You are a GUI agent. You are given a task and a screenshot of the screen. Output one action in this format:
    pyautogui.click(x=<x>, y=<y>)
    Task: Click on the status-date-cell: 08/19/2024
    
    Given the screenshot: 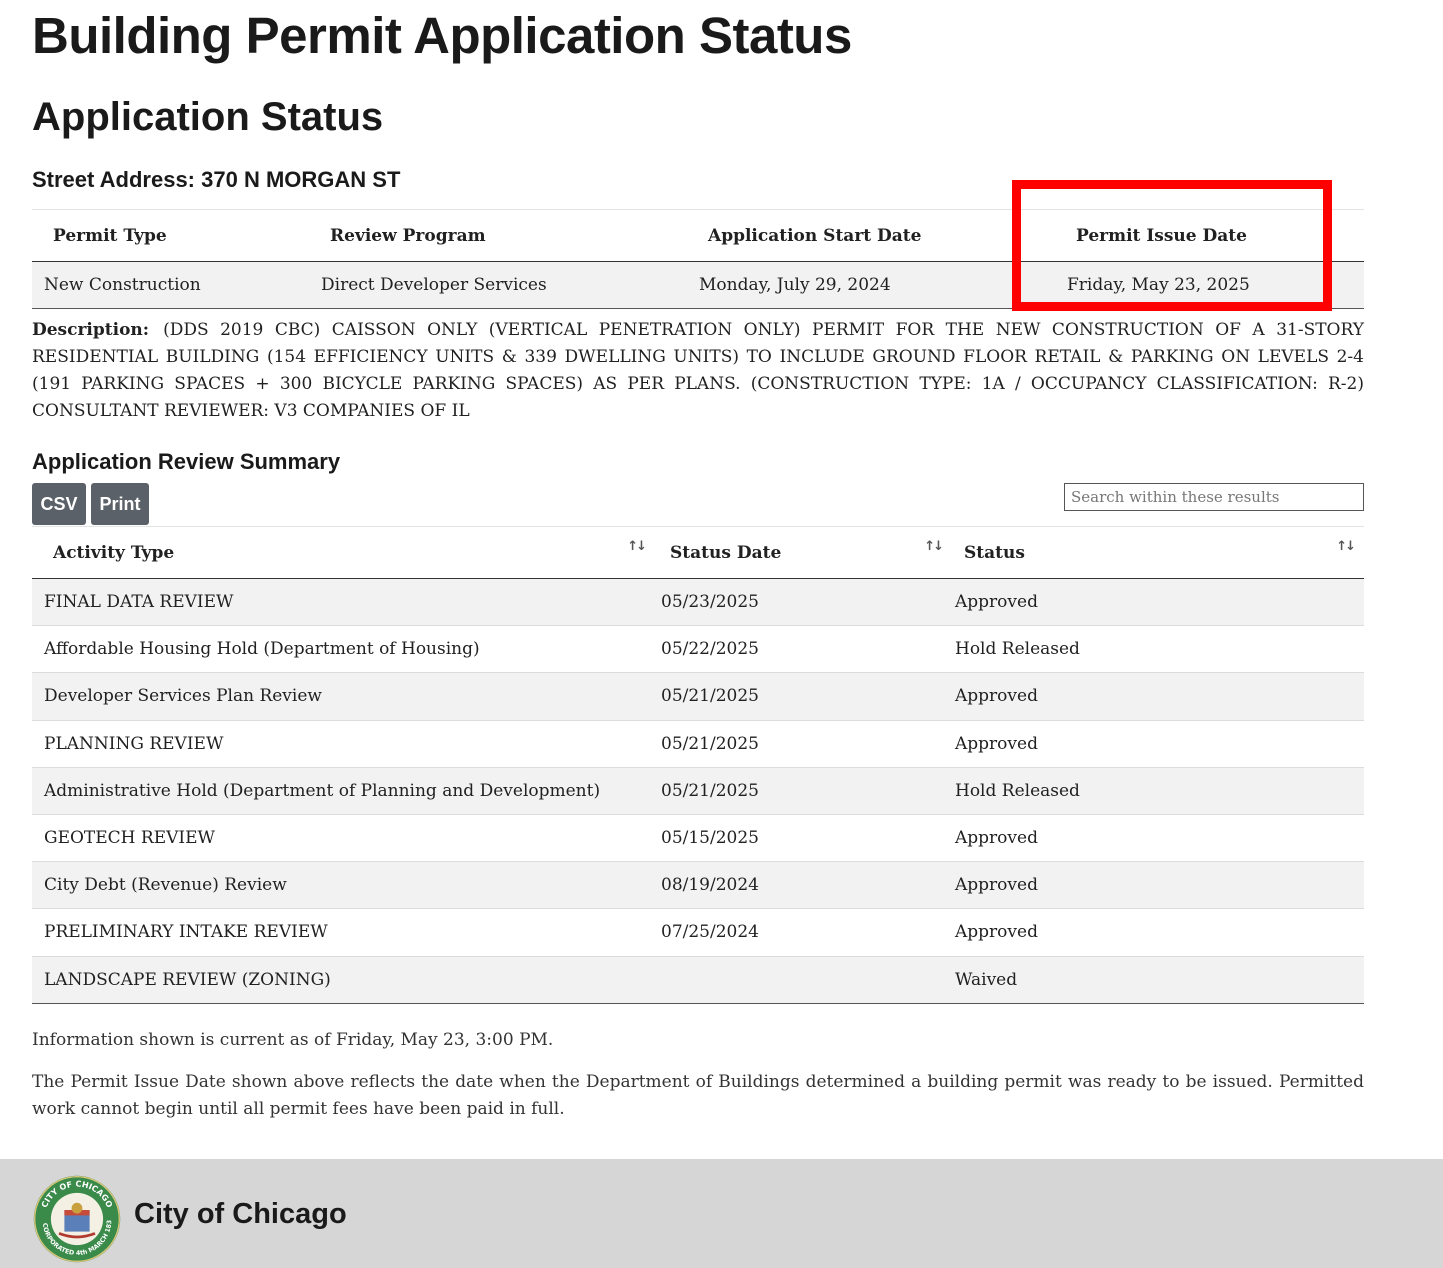 What is the action you would take?
    pyautogui.click(x=797, y=885)
    